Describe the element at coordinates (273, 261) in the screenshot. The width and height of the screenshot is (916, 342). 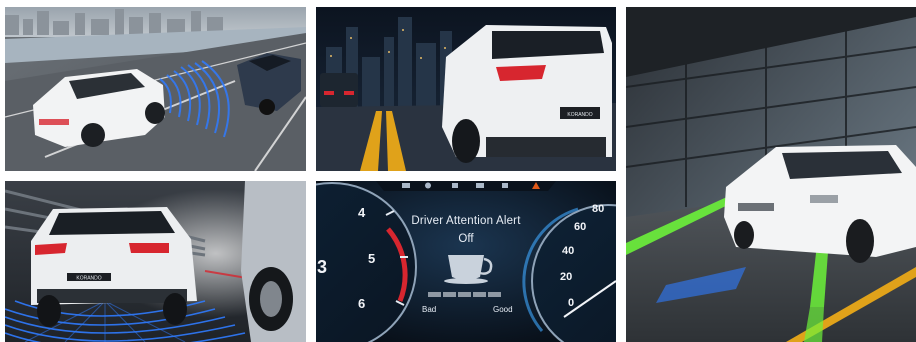
I see `passing-car` at that location.